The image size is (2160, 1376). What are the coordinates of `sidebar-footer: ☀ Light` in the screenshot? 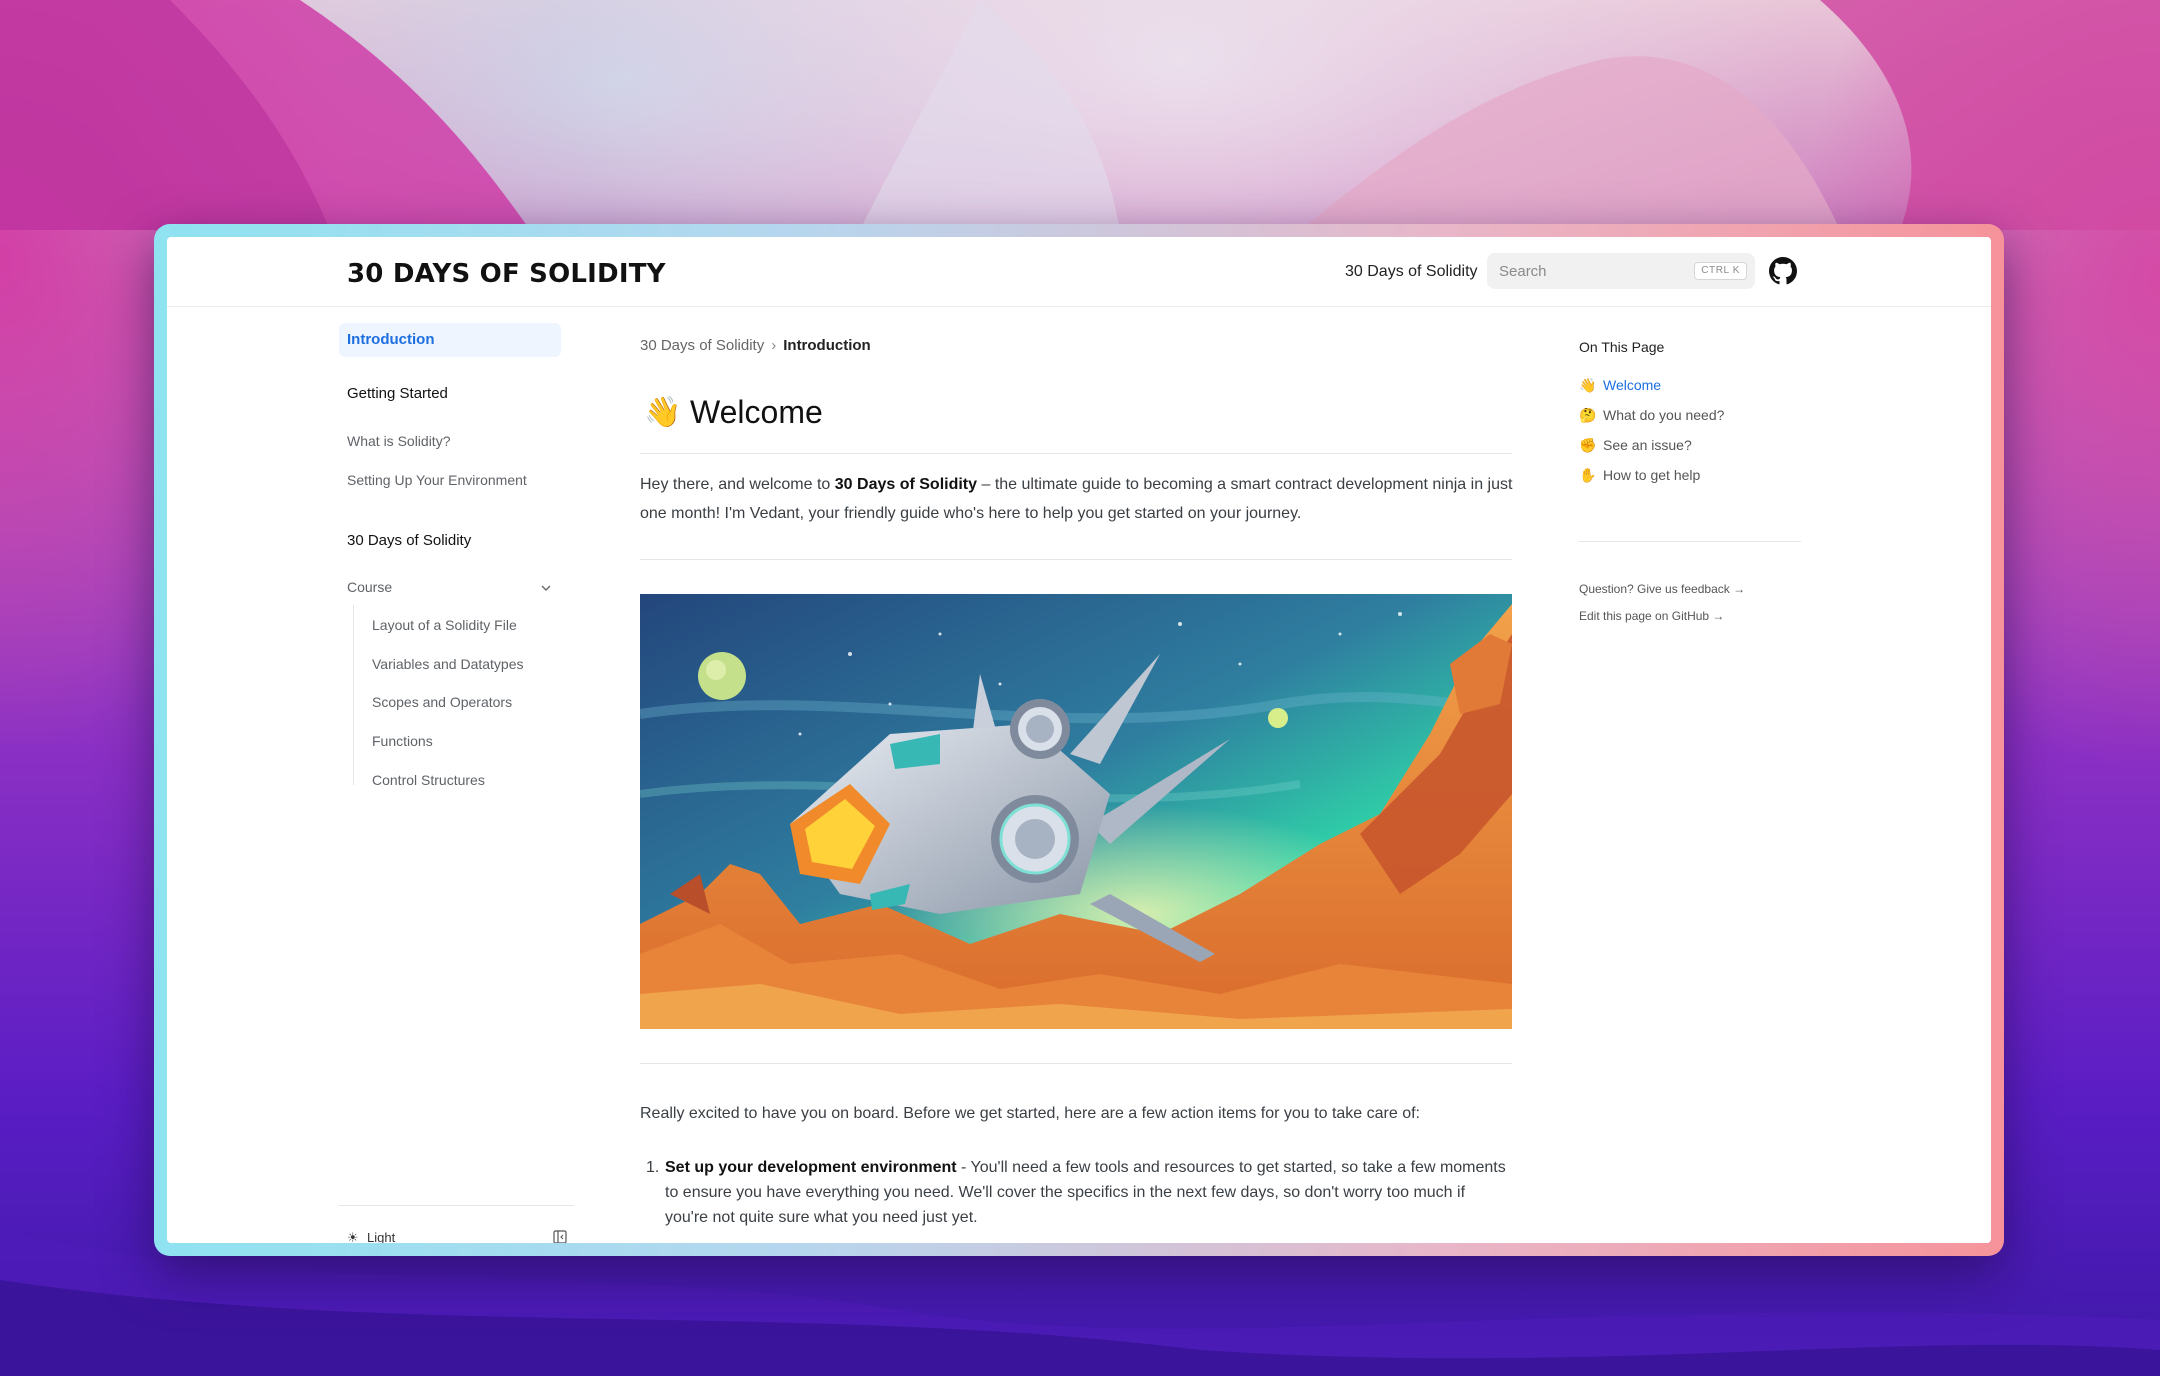 It's located at (456, 1224).